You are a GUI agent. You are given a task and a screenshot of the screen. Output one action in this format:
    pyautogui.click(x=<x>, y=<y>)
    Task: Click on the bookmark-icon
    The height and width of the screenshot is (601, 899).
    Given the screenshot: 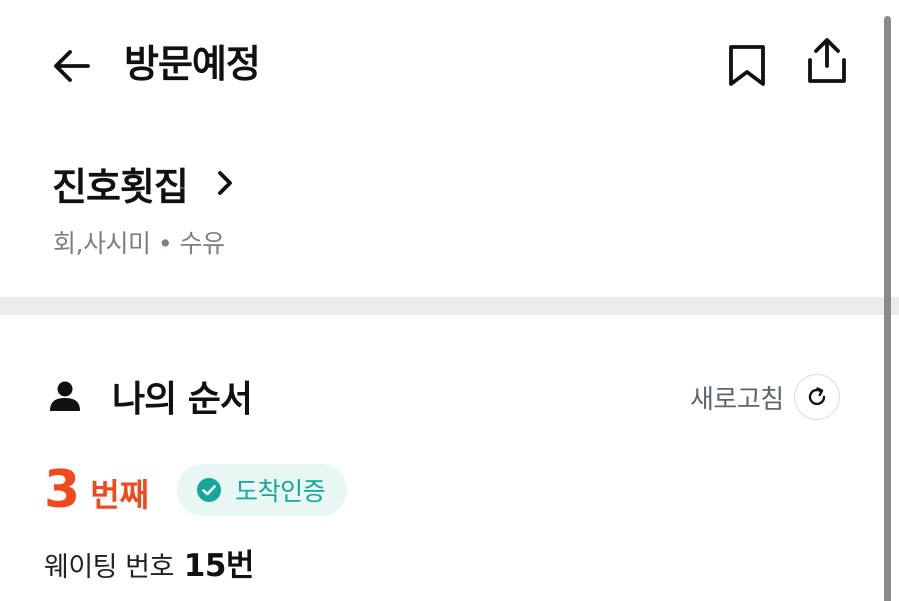 What is the action you would take?
    pyautogui.click(x=747, y=65)
    